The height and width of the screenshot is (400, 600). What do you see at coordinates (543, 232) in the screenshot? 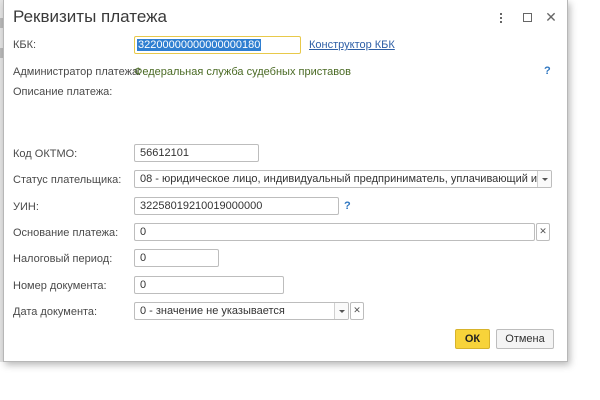
I see `basis-clear-icon: ✕` at bounding box center [543, 232].